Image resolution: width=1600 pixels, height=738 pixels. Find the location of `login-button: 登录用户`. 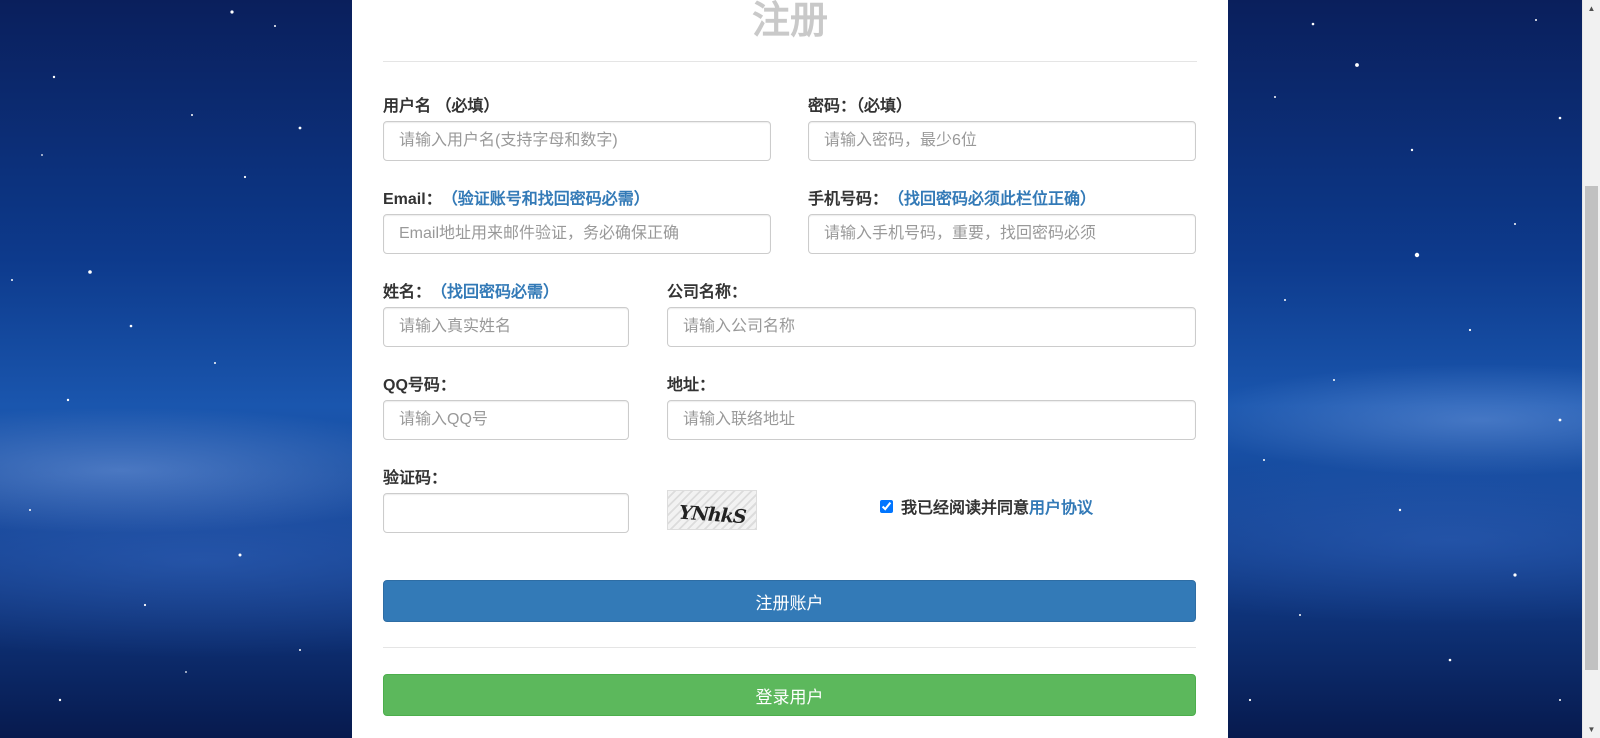

login-button: 登录用户 is located at coordinates (789, 695).